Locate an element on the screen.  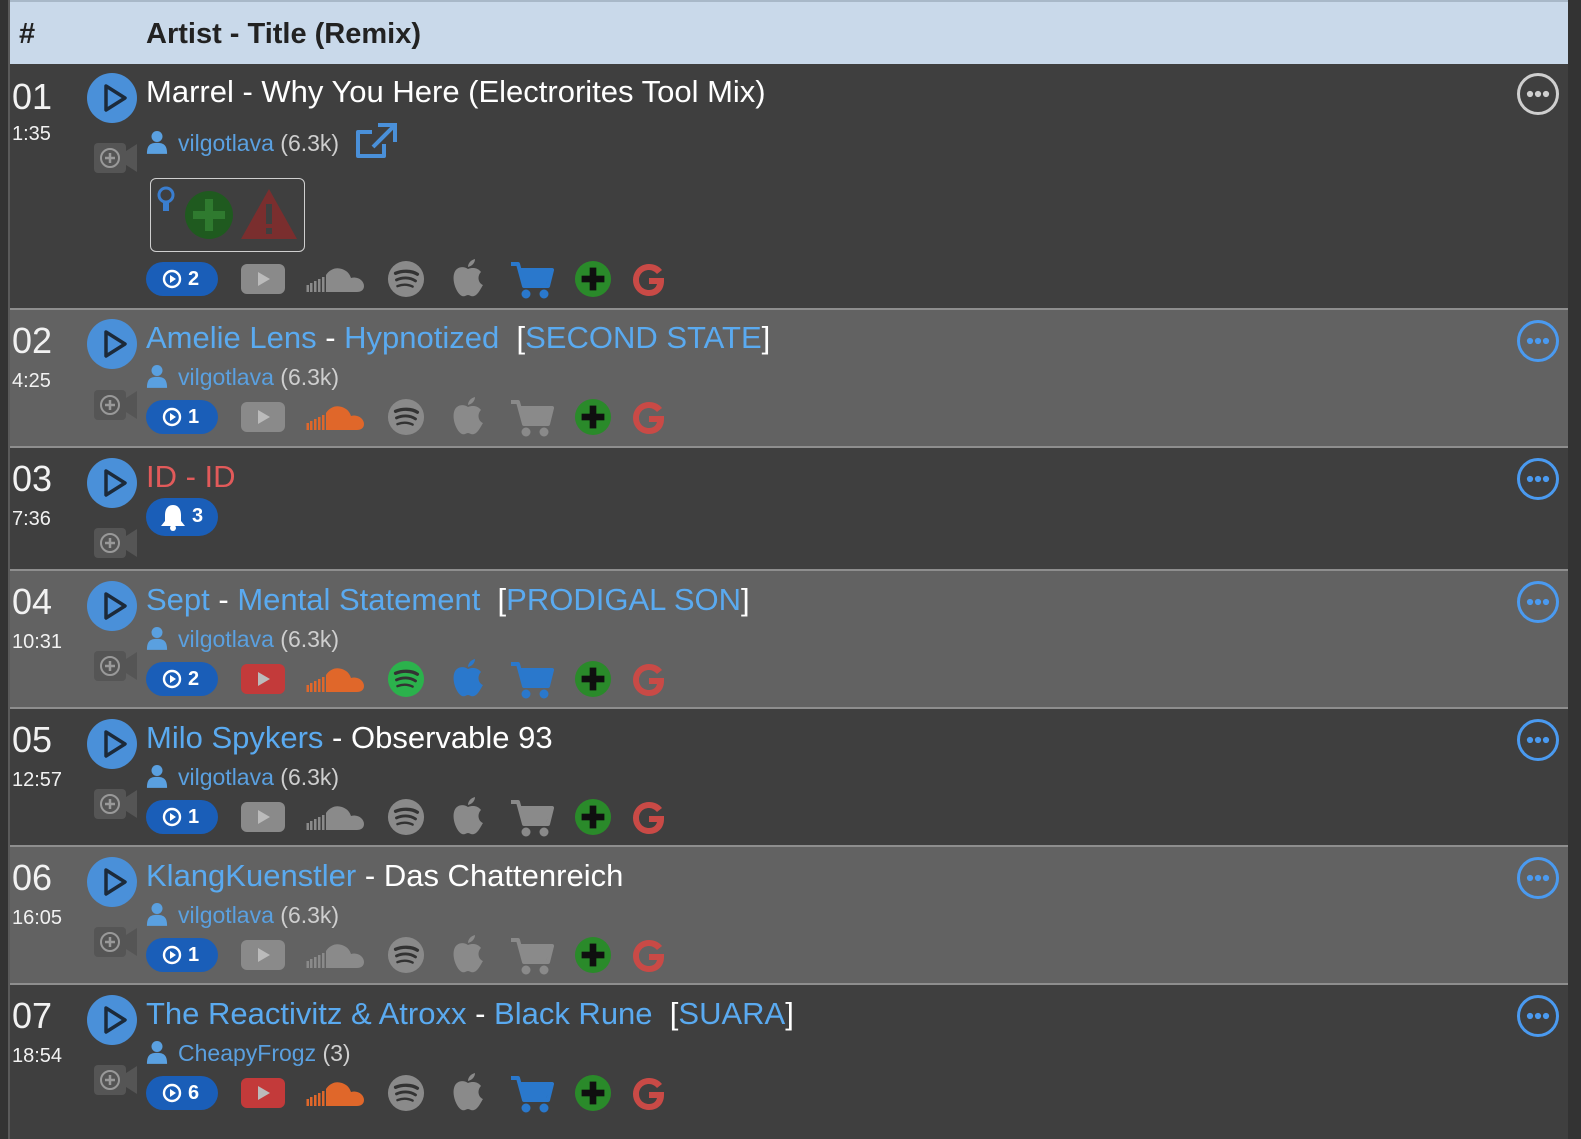
external-link-icon is located at coordinates (376, 142).